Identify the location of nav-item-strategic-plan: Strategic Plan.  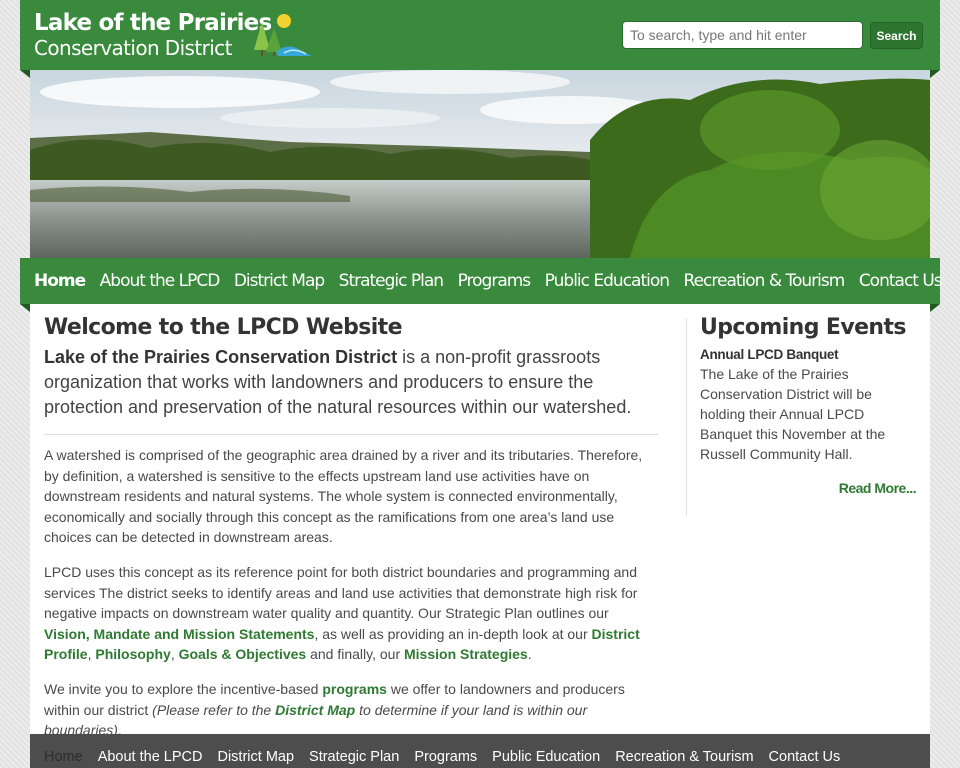
(391, 281).